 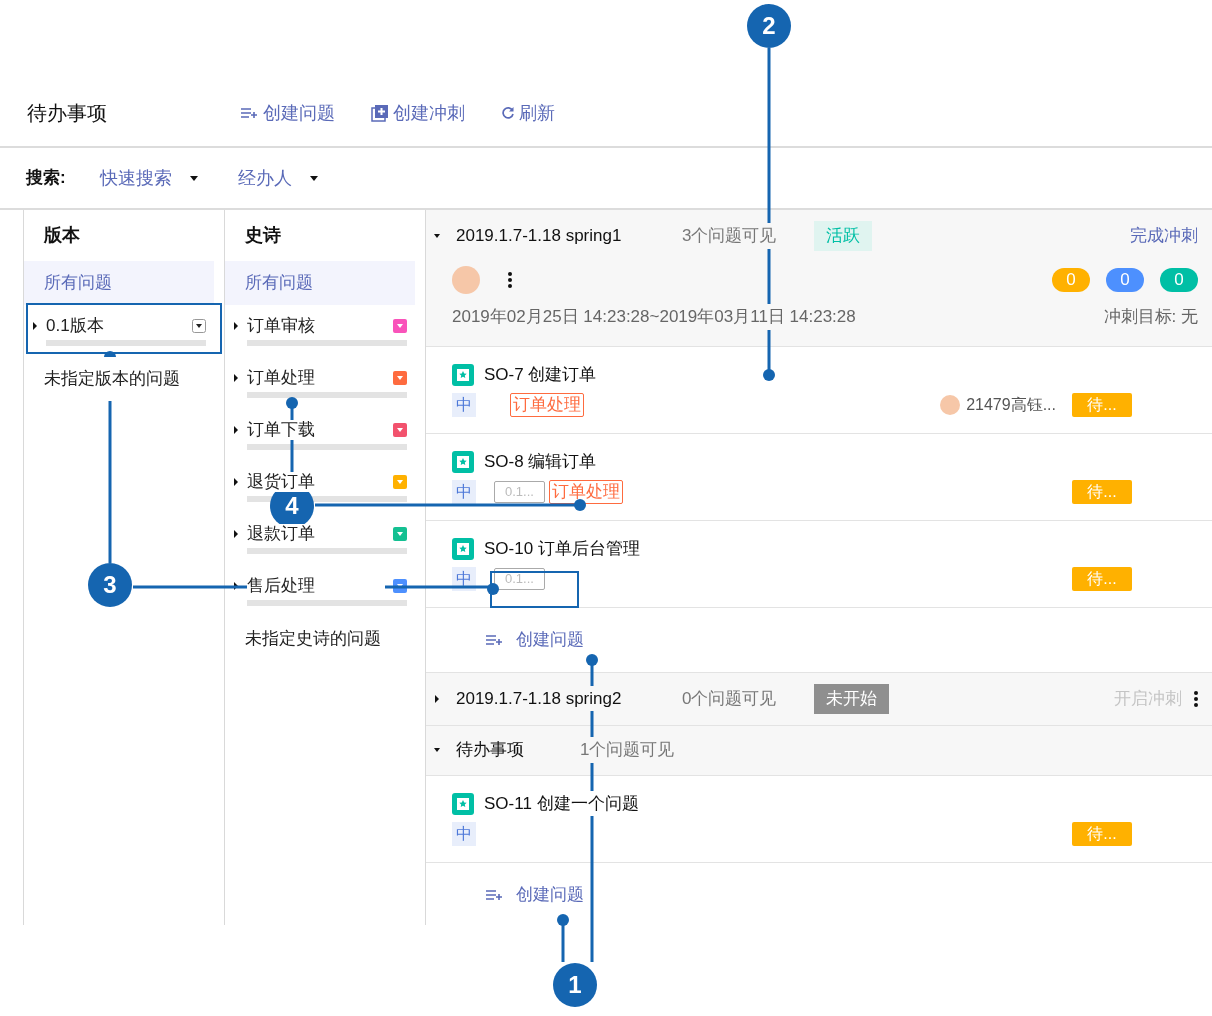 I want to click on toolbar-button: 创建冲刺, so click(x=418, y=113).